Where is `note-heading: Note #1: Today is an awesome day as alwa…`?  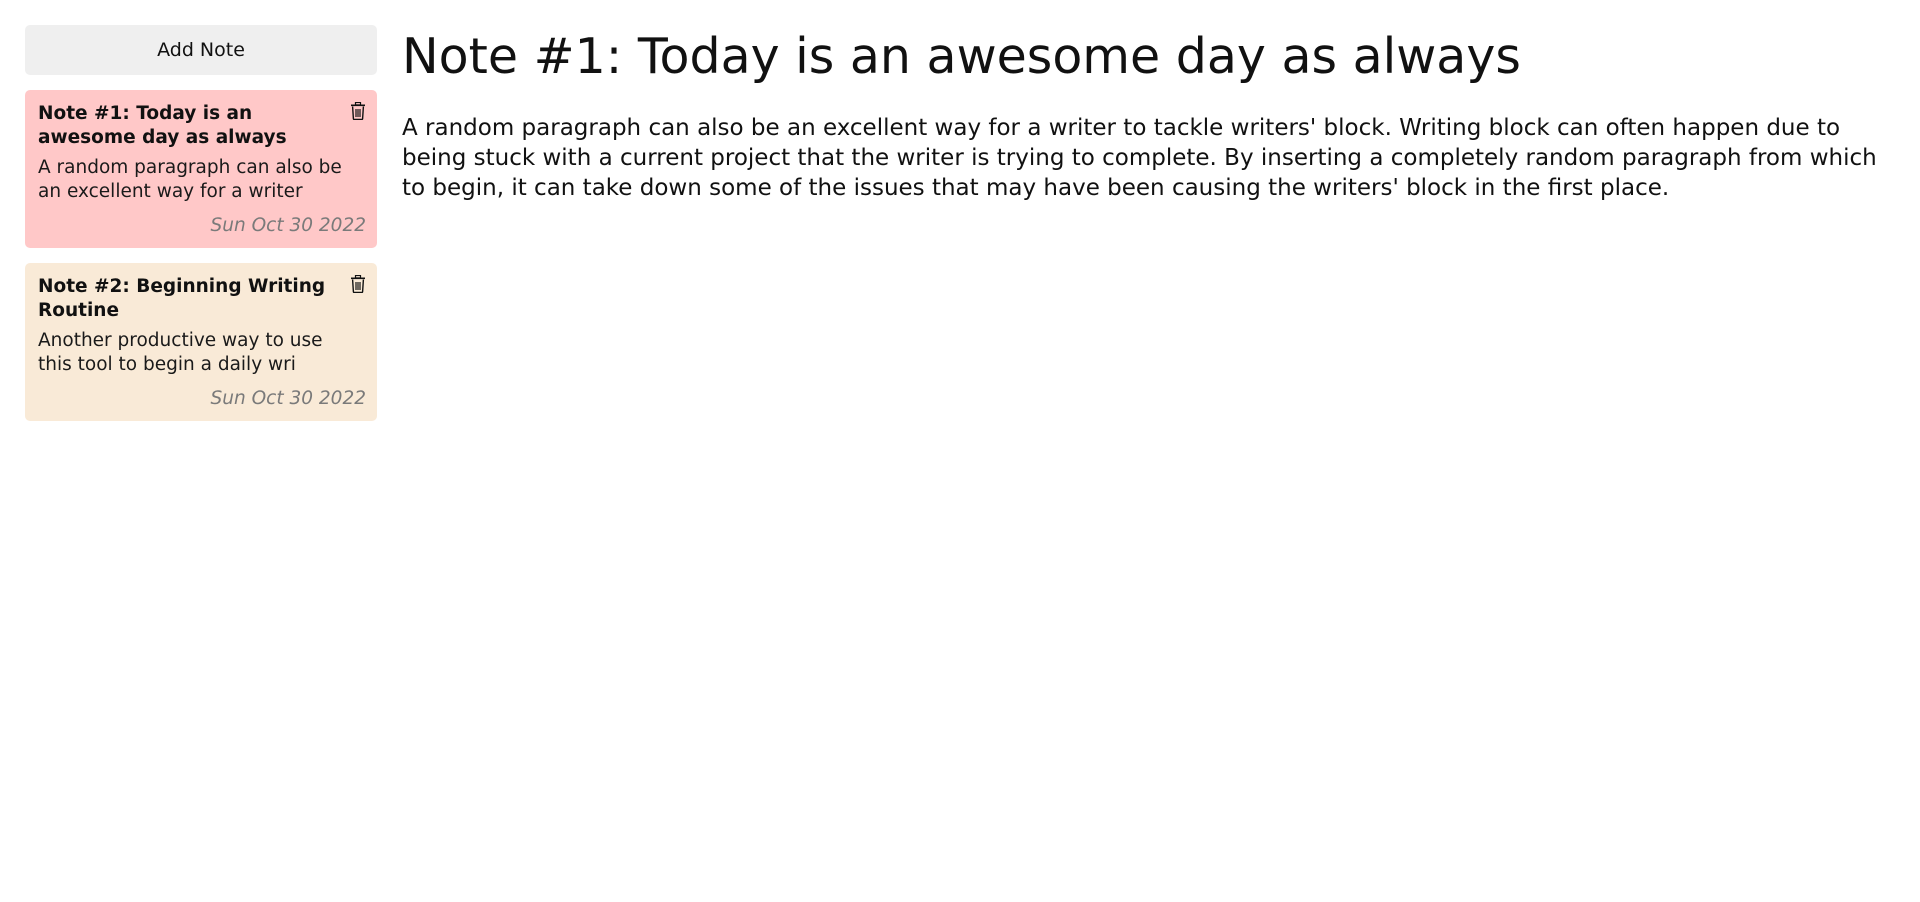
note-heading: Note #1: Today is an awesome day as alwa… is located at coordinates (961, 56).